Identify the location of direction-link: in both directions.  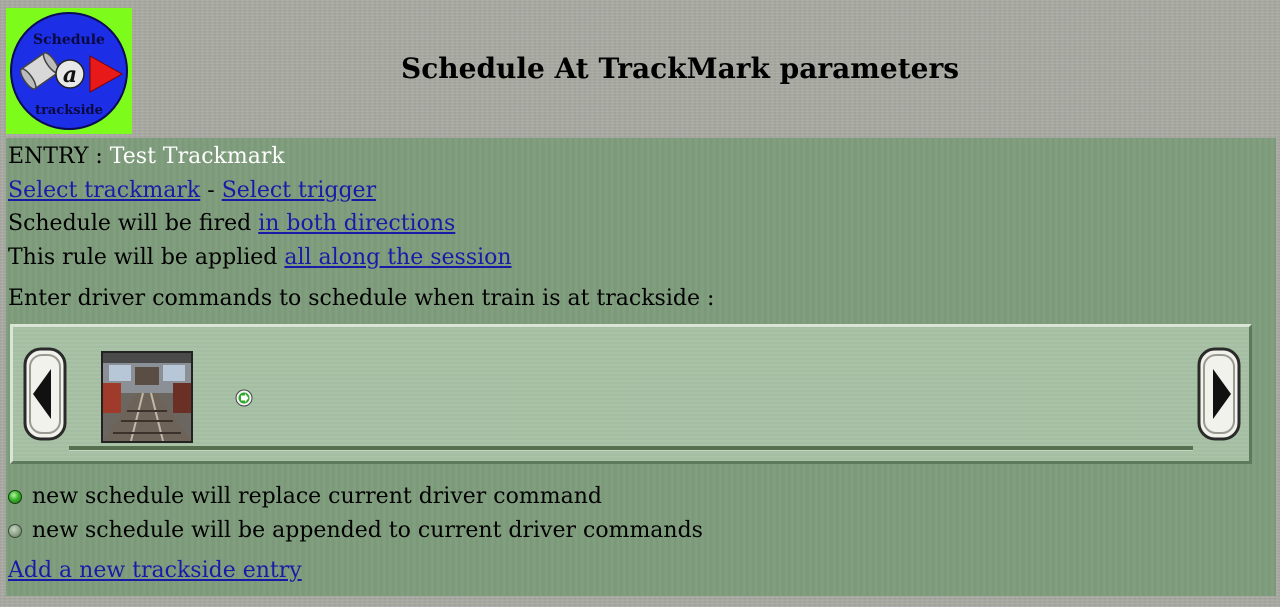
(356, 223).